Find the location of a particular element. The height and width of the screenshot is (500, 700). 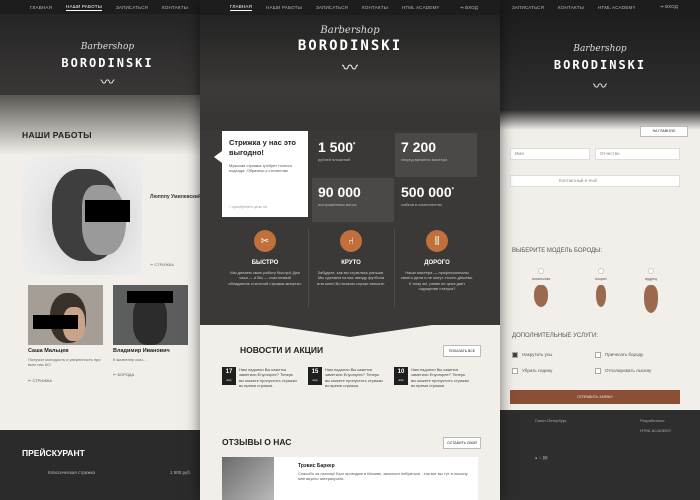

stat-number: 1 500 is located at coordinates (336, 147).